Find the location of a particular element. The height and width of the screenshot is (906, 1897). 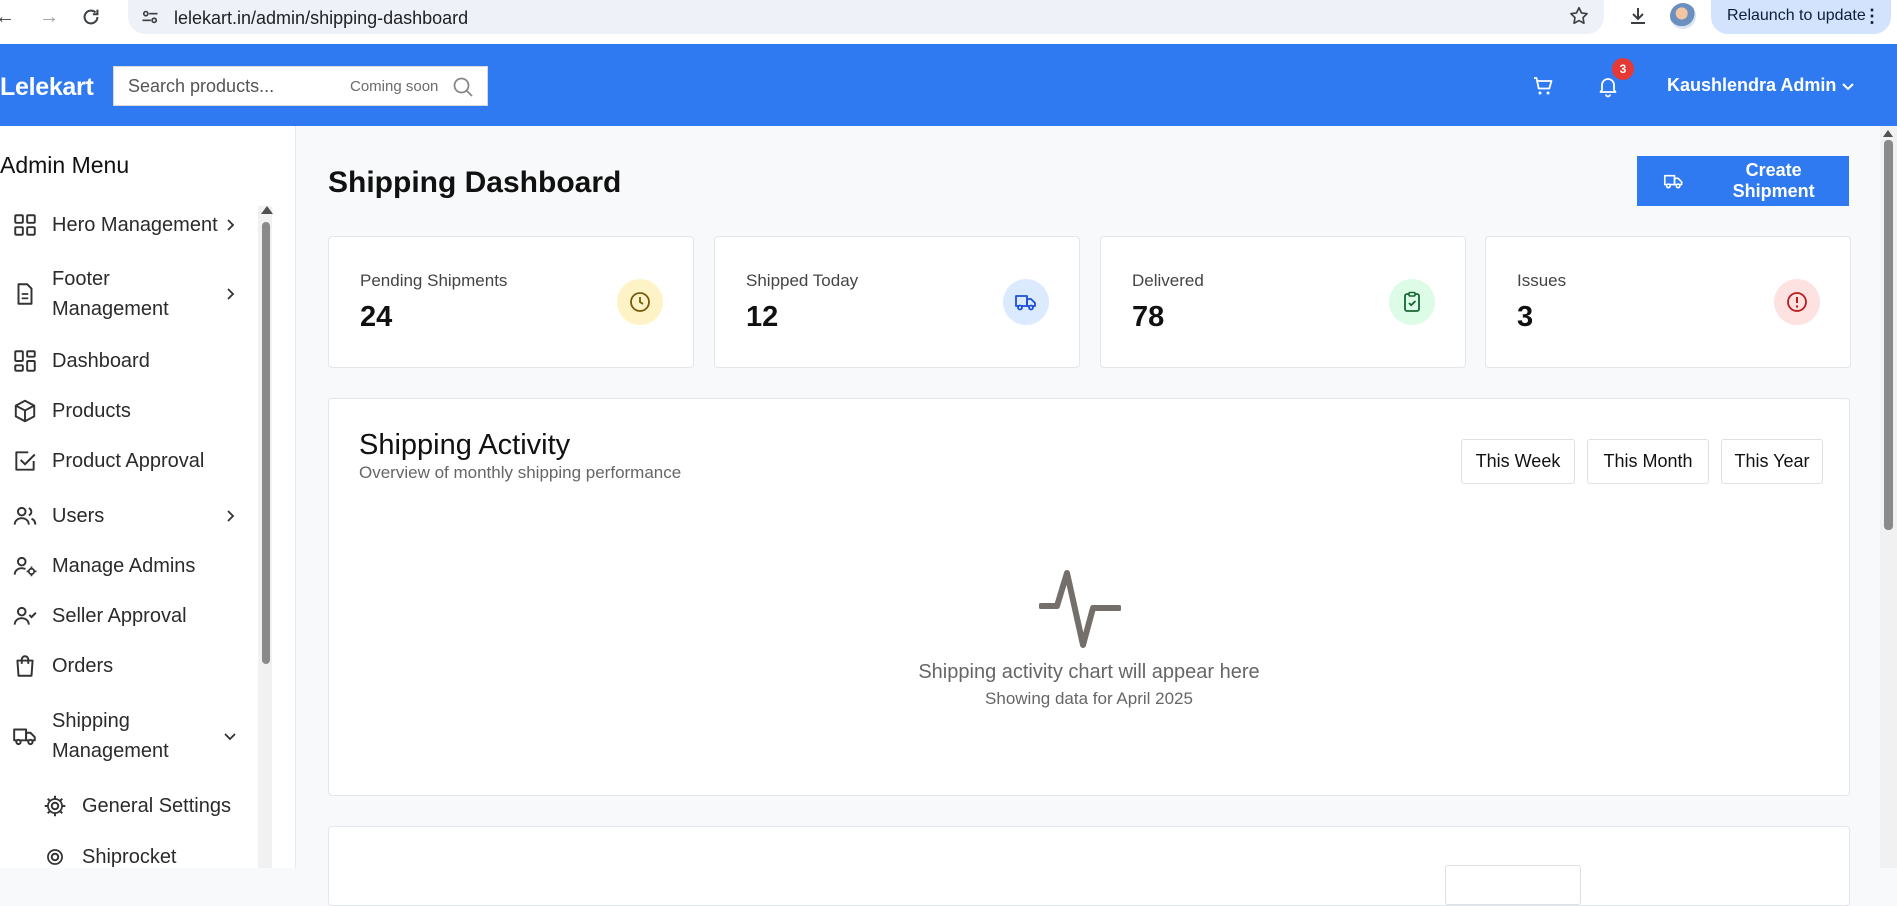

forward-icon: → is located at coordinates (49, 17).